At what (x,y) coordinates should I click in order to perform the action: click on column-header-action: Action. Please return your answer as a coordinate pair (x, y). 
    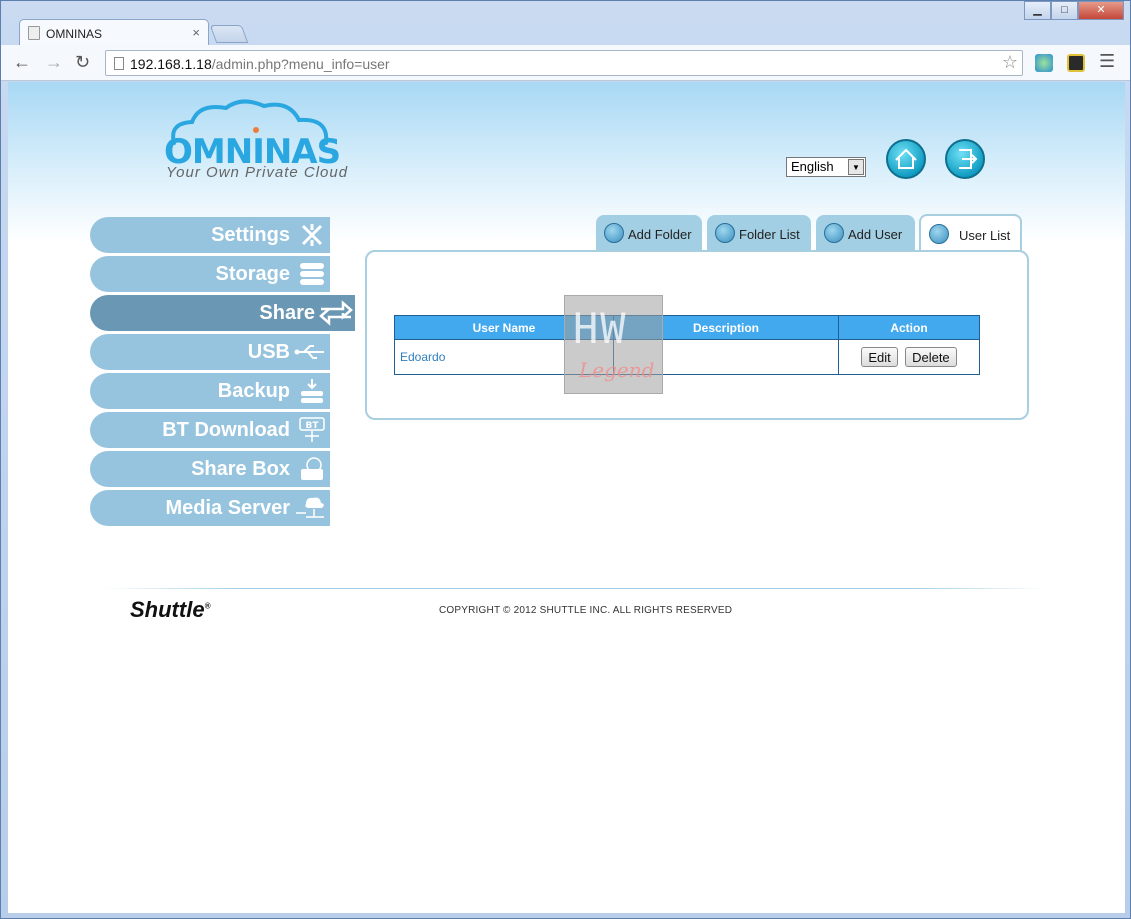
    Looking at the image, I should click on (909, 327).